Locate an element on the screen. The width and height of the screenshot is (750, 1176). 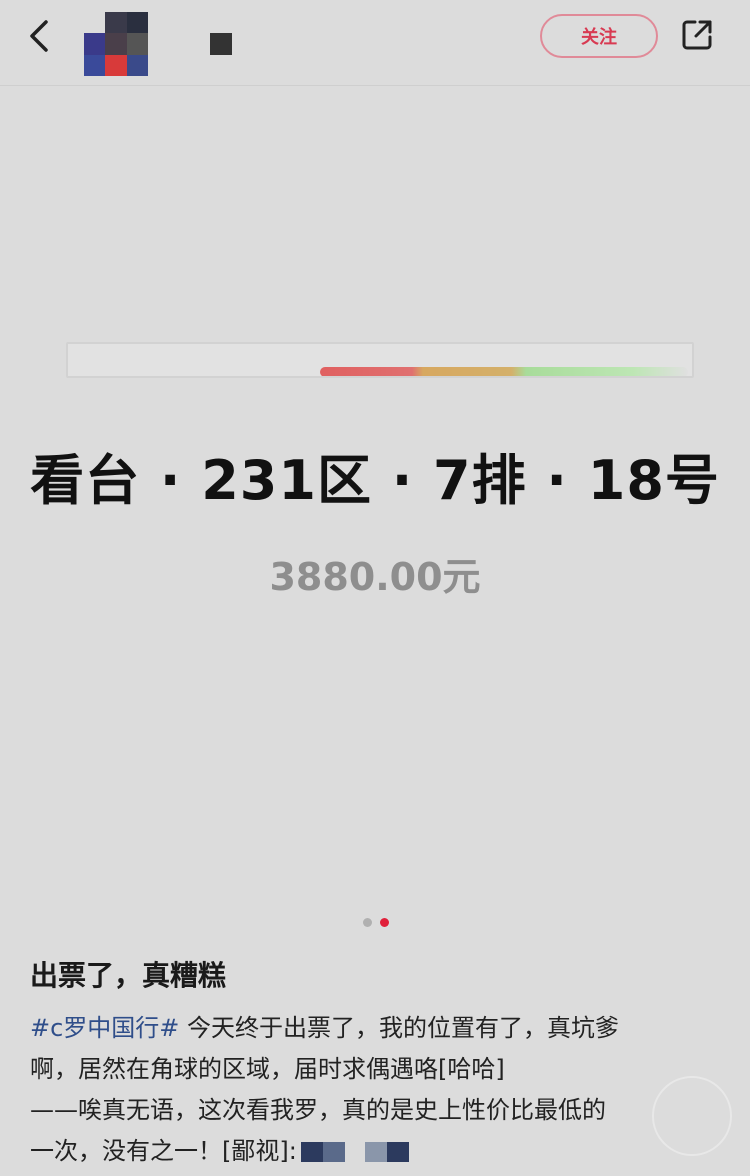
hashtag-link: #c罗中国行# is located at coordinates (104, 1028).